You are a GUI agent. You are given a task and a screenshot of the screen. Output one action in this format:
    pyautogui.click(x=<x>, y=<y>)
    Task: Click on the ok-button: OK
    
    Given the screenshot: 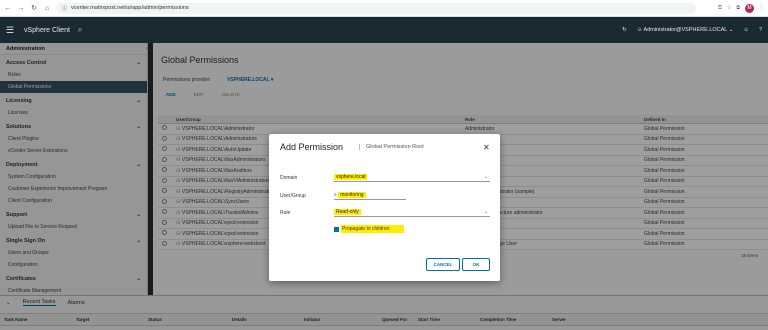 What is the action you would take?
    pyautogui.click(x=476, y=264)
    